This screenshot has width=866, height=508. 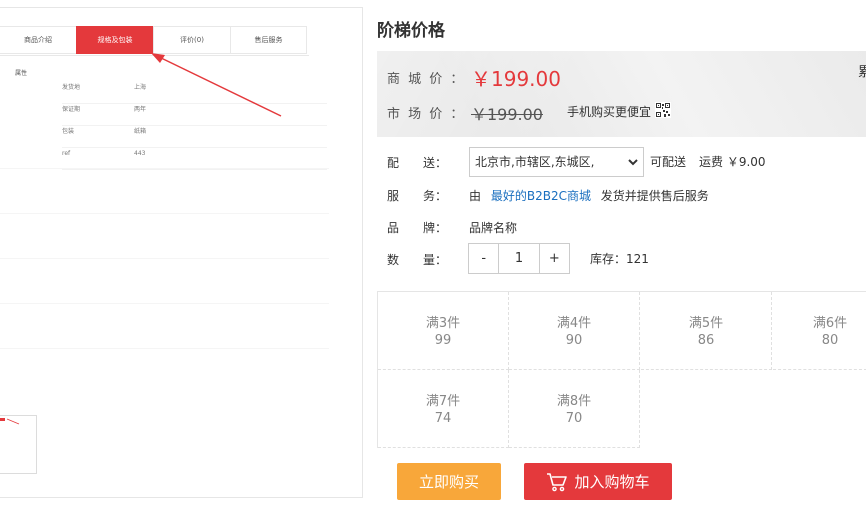 I want to click on freight-fee: 运费 ￥9.00, so click(x=732, y=162).